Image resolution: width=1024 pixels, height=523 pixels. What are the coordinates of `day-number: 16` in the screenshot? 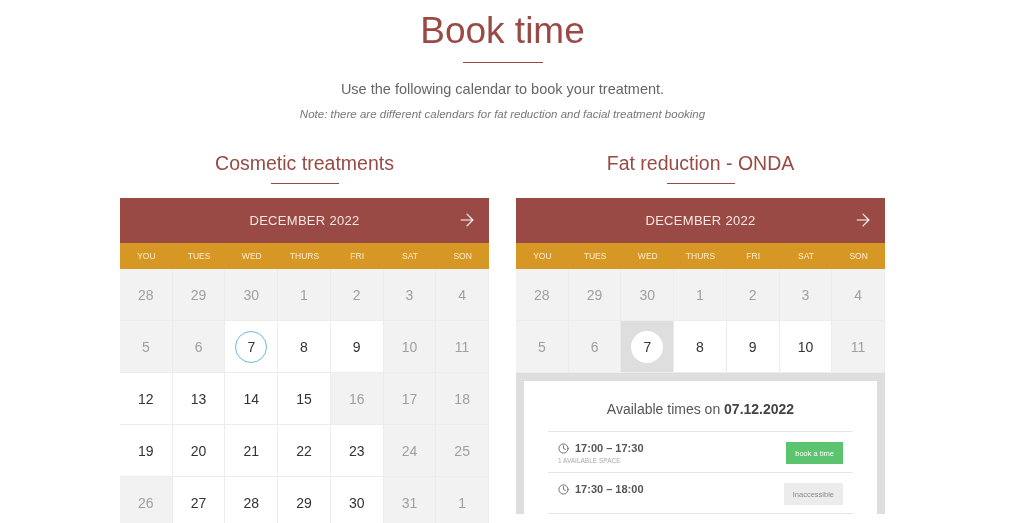 It's located at (356, 399).